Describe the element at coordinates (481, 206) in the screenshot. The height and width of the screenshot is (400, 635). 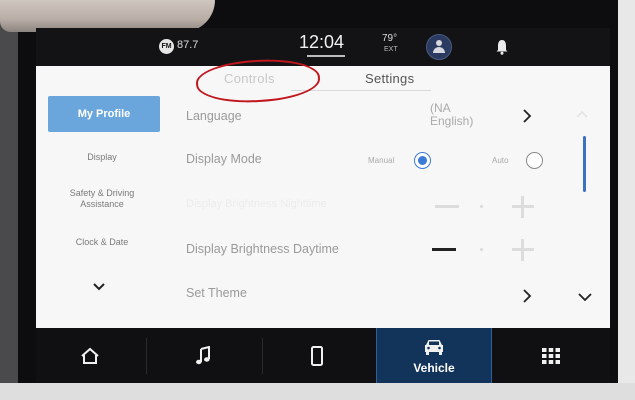
I see `brightness-nighttime-level` at that location.